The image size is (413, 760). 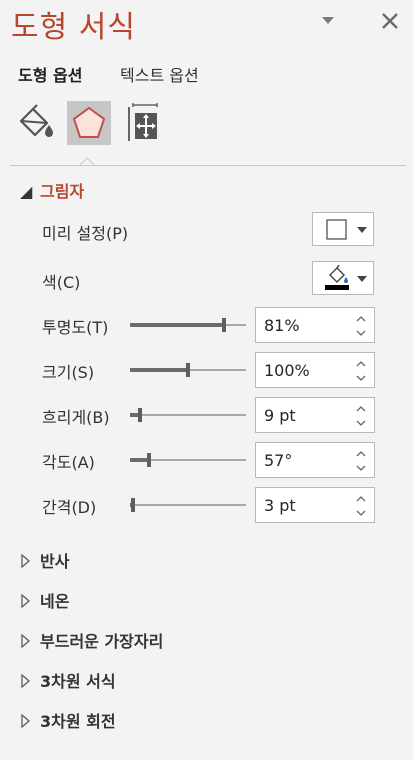 What do you see at coordinates (315, 460) in the screenshot?
I see `angle-spinner: 57°` at bounding box center [315, 460].